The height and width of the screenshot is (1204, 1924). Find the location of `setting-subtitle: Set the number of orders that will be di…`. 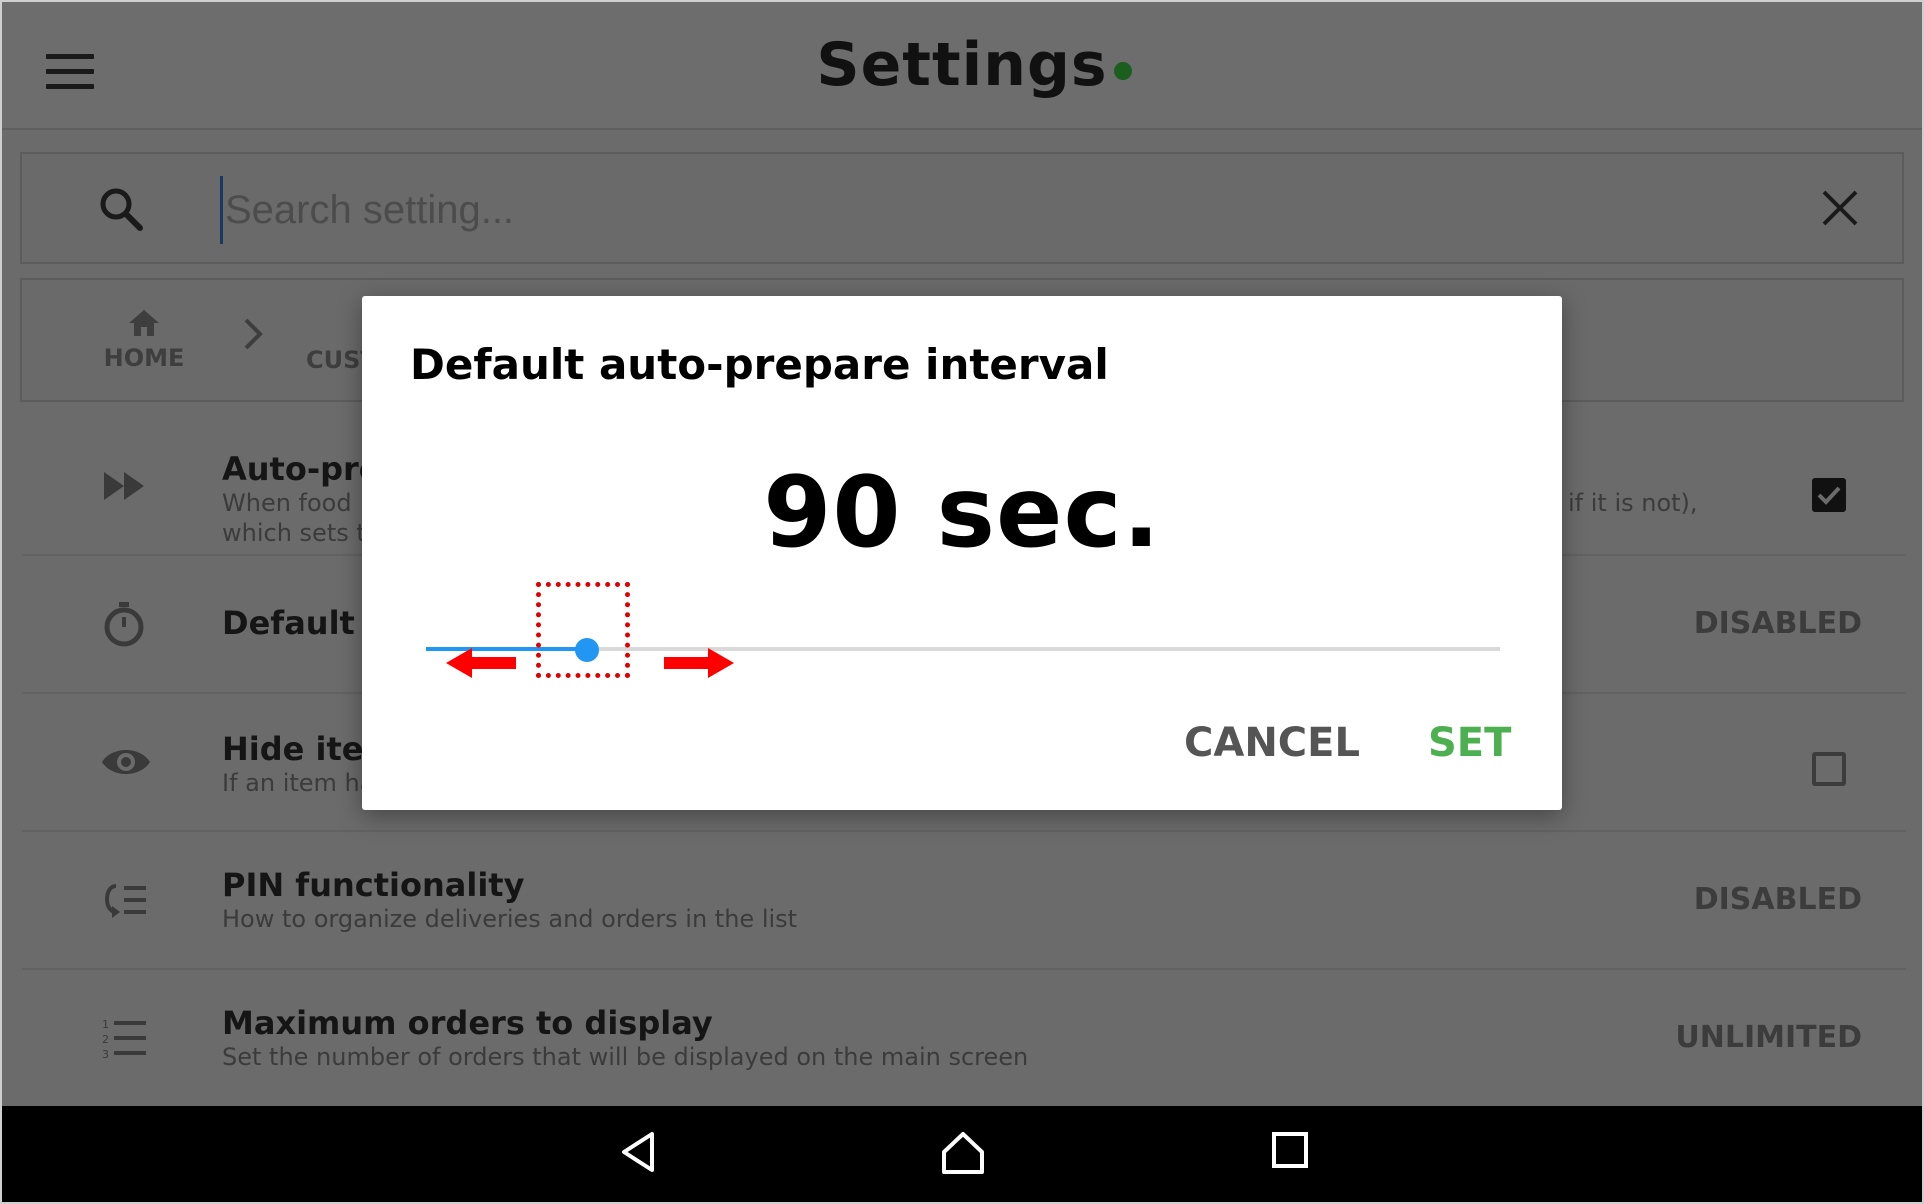

setting-subtitle: Set the number of orders that will be di… is located at coordinates (625, 1057).